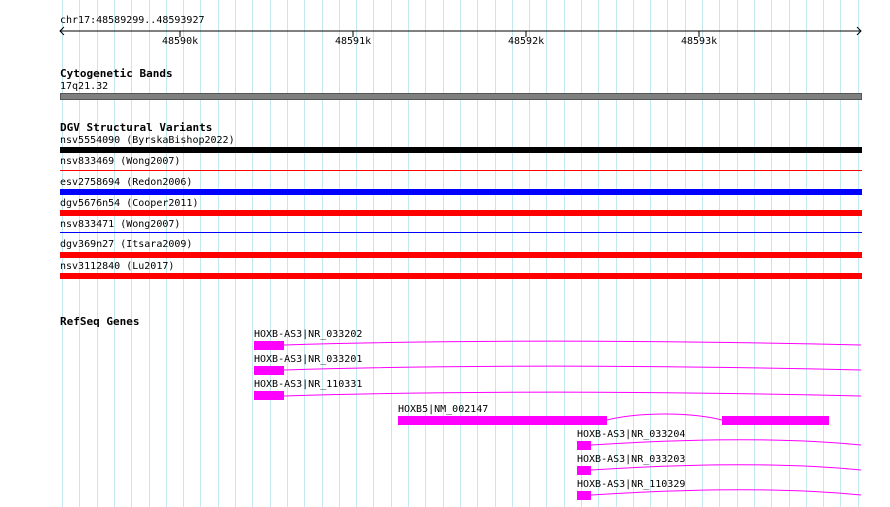  What do you see at coordinates (308, 359) in the screenshot?
I see `gene-label: HOXB-AS3|NR_033201` at bounding box center [308, 359].